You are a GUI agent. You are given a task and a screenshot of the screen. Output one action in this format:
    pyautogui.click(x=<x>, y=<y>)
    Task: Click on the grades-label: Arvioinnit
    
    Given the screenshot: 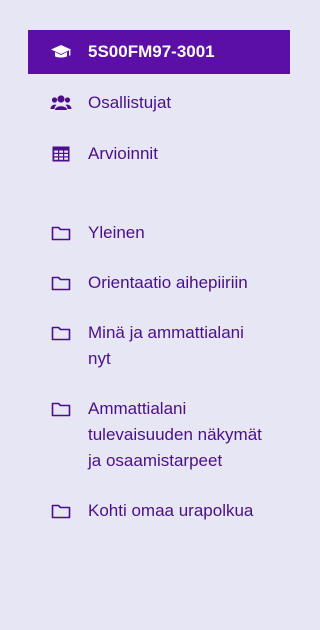 What is the action you would take?
    pyautogui.click(x=123, y=153)
    